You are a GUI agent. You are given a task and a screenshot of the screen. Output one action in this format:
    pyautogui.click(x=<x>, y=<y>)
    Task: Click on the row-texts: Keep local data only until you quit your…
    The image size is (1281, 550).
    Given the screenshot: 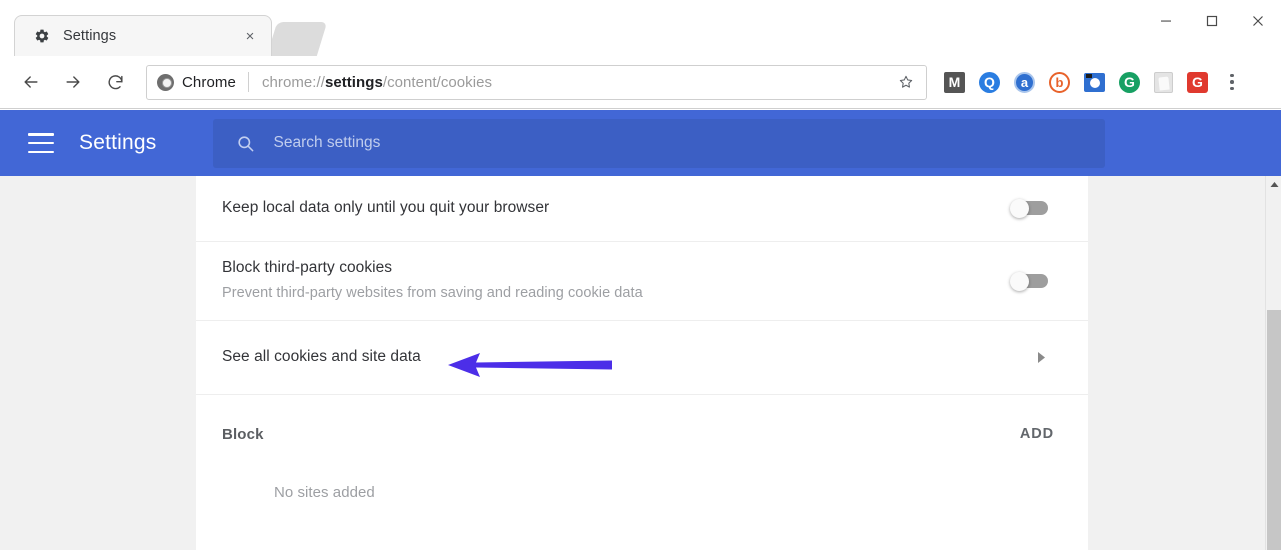 What is the action you would take?
    pyautogui.click(x=616, y=208)
    